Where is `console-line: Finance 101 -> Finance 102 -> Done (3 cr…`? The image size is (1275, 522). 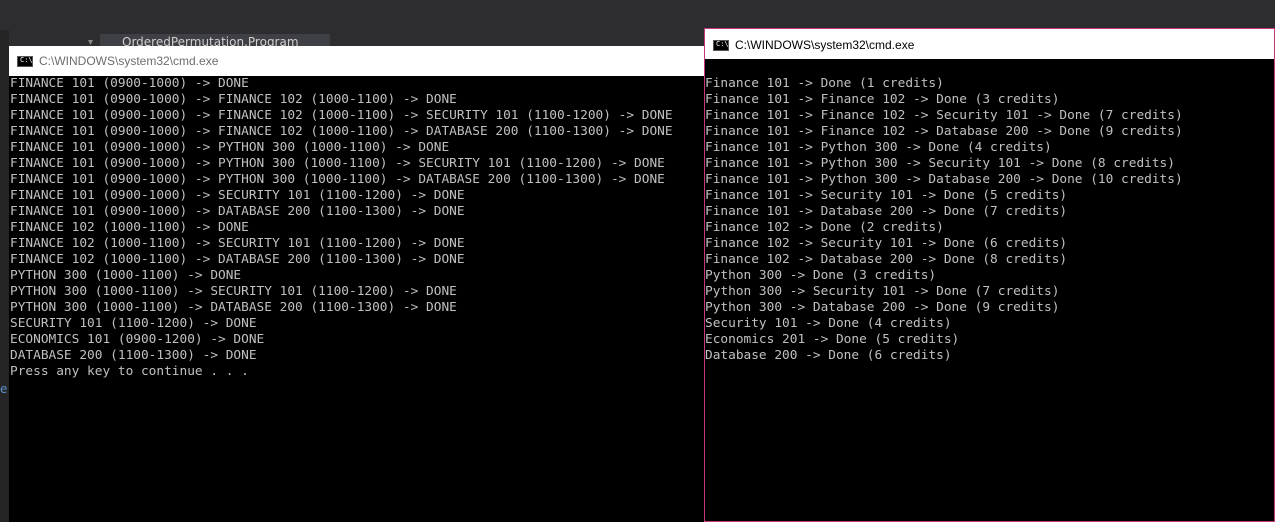 console-line: Finance 101 -> Finance 102 -> Done (3 cr… is located at coordinates (882, 99).